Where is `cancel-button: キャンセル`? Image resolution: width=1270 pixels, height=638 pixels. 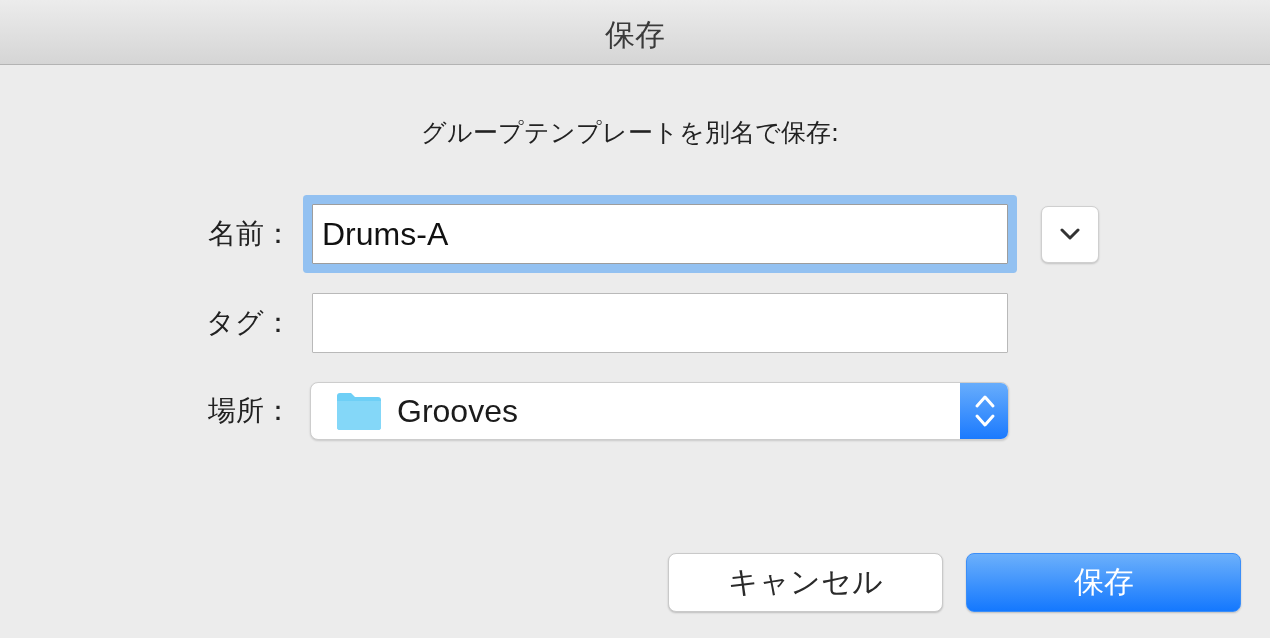
cancel-button: キャンセル is located at coordinates (805, 582).